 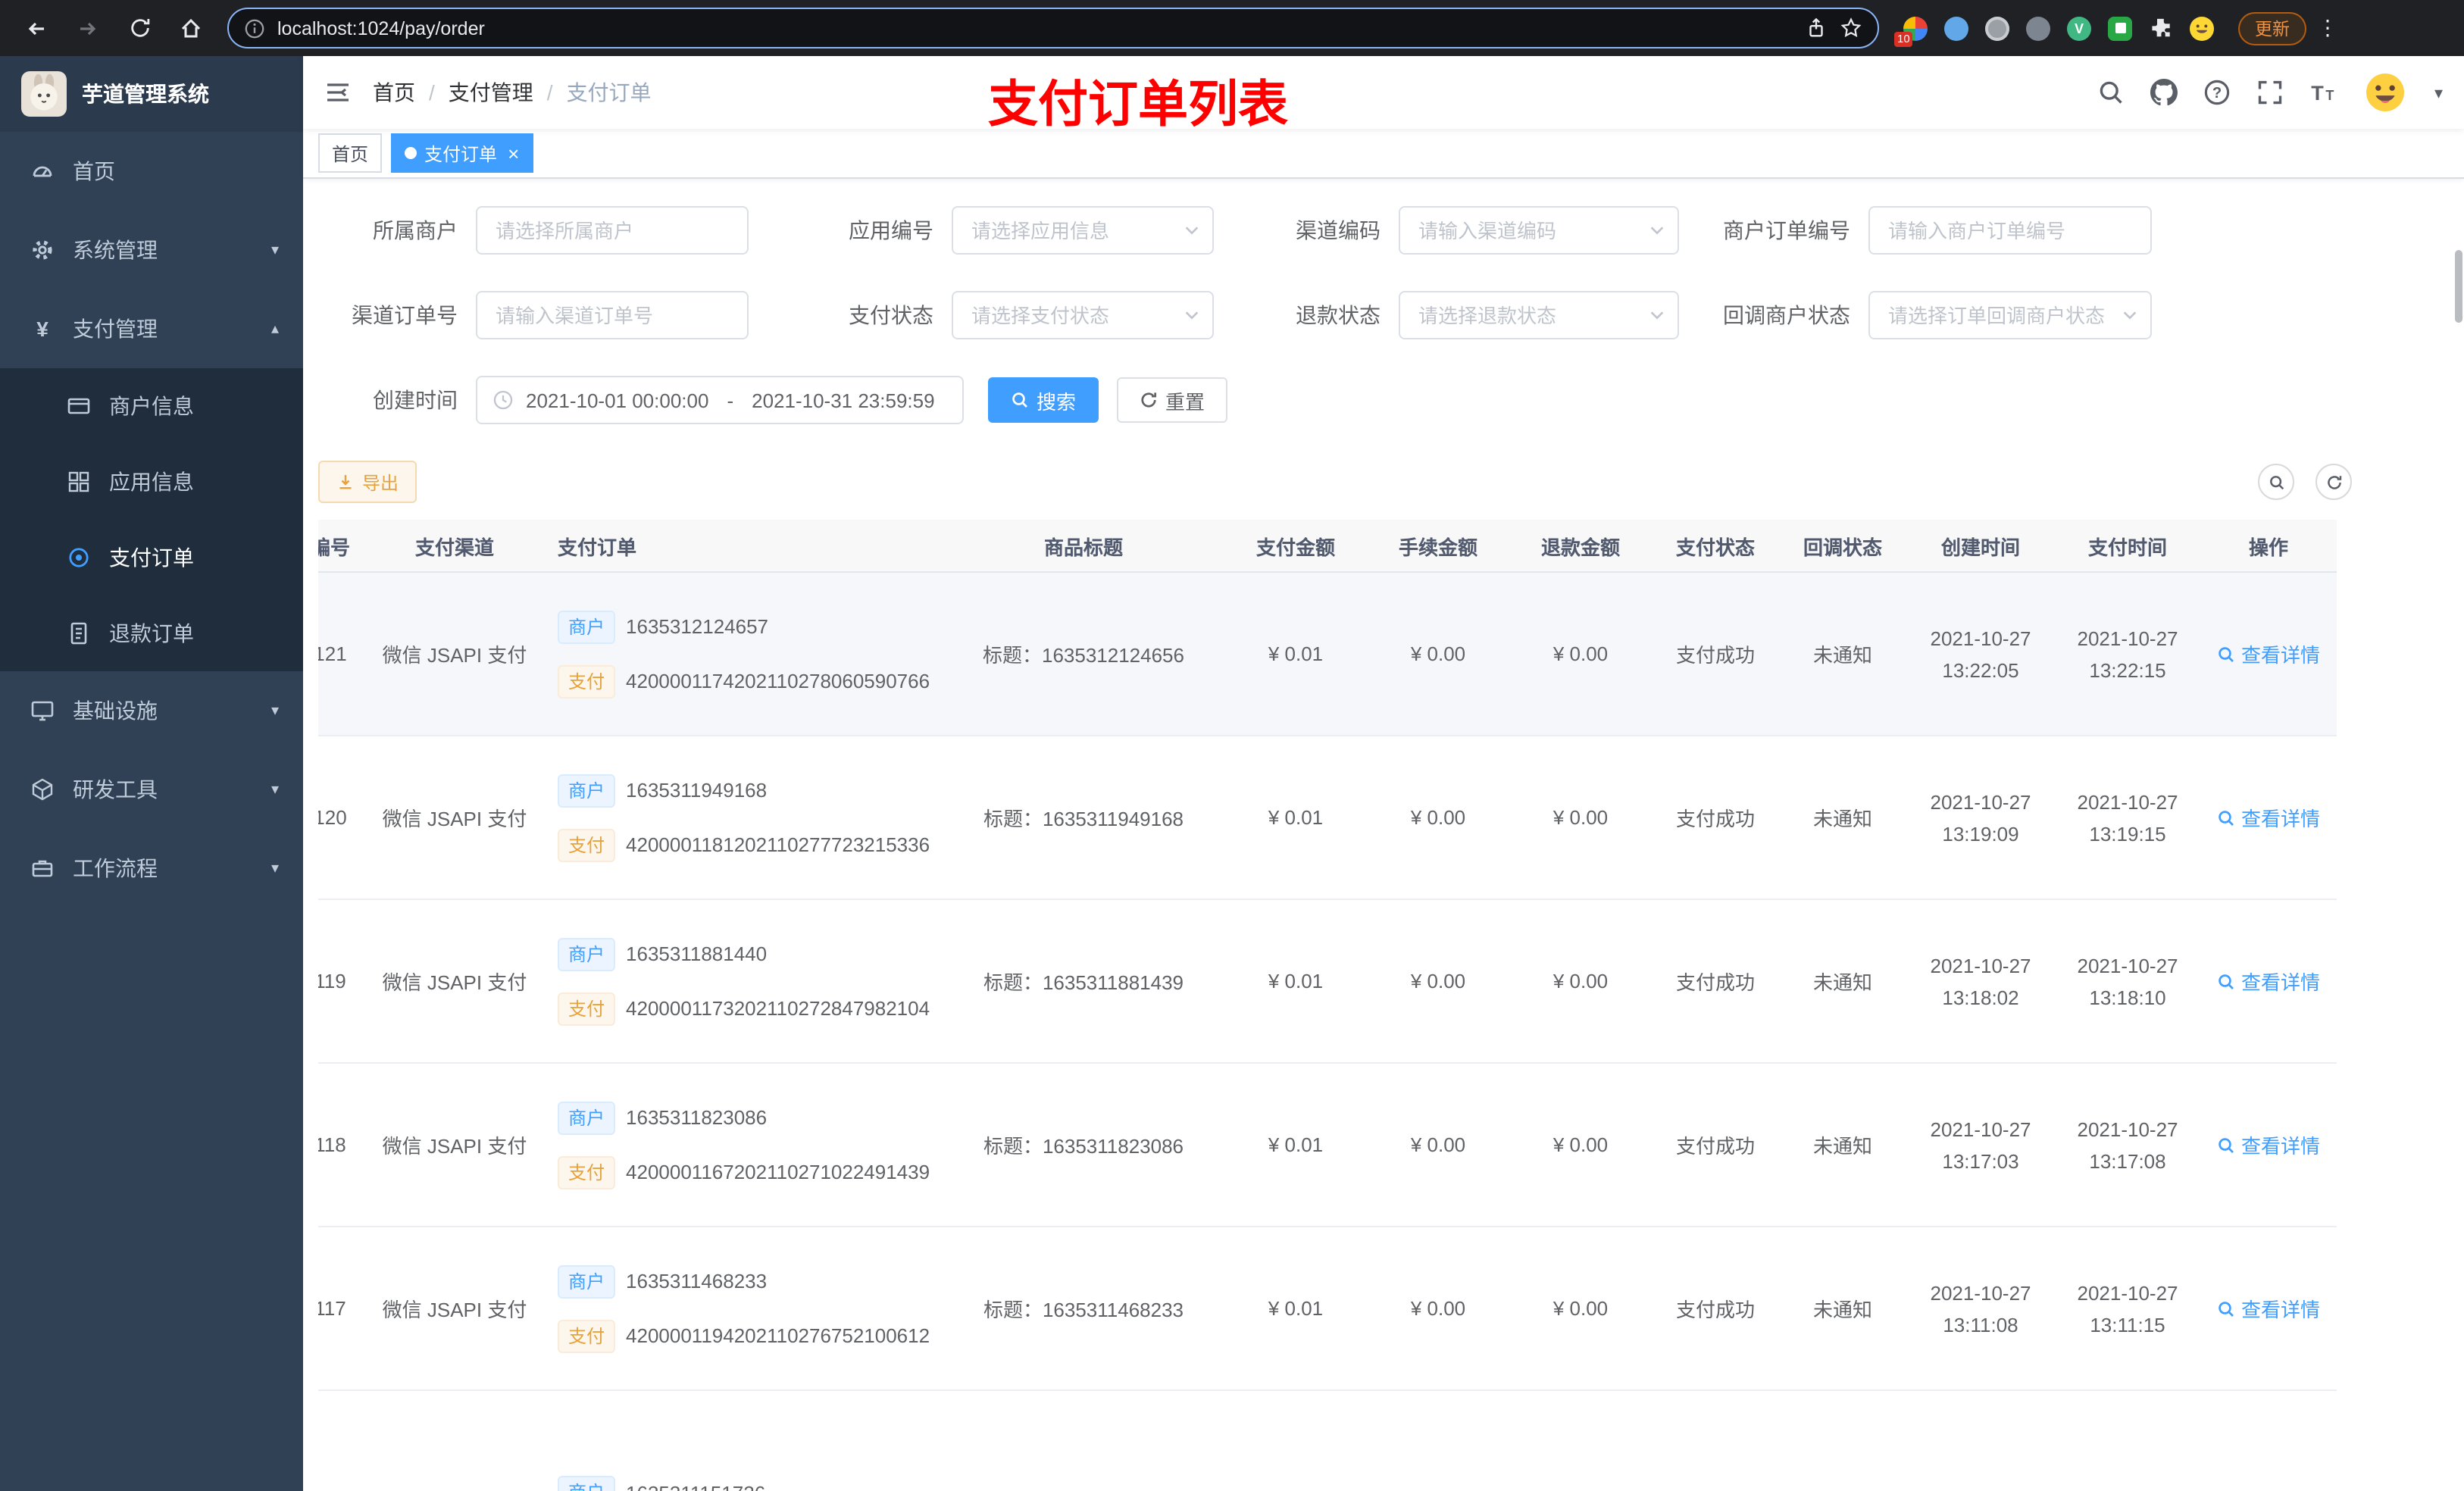 I want to click on search-button: 搜索, so click(x=1043, y=400).